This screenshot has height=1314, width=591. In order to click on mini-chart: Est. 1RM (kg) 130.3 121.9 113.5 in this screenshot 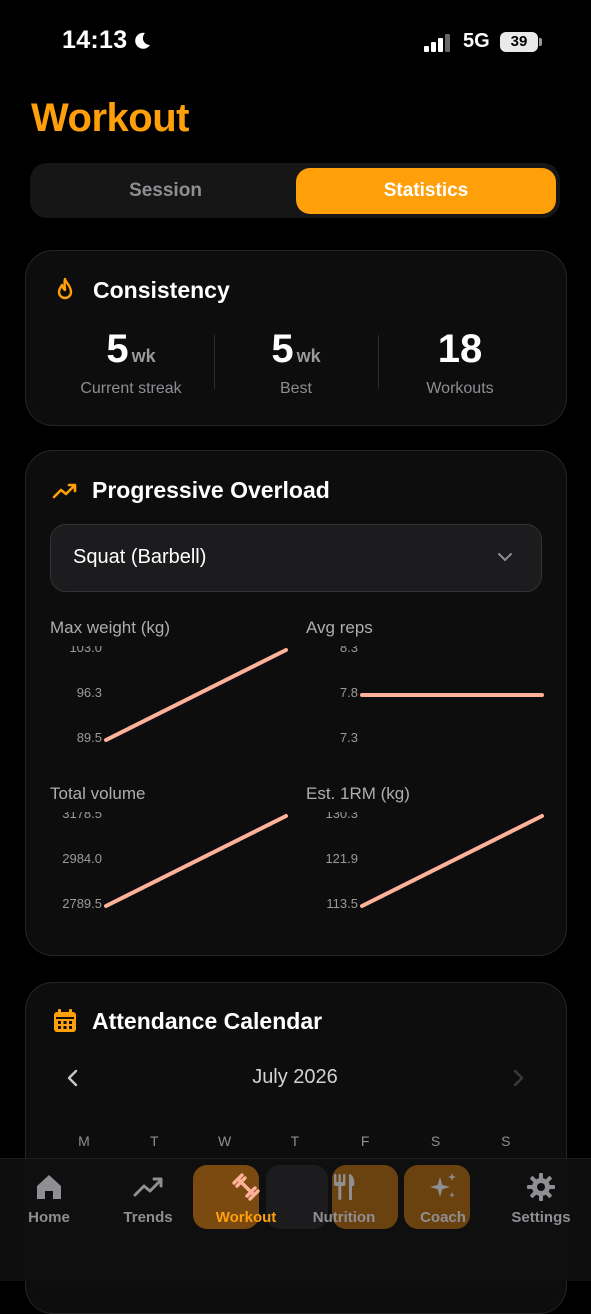, I will do `click(425, 854)`.